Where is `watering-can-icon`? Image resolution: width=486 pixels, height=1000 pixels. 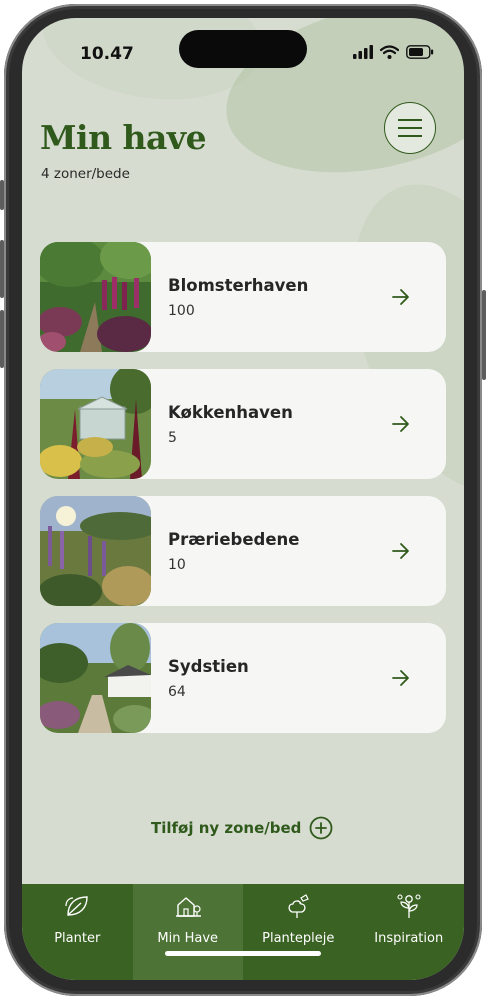
watering-can-icon is located at coordinates (299, 906).